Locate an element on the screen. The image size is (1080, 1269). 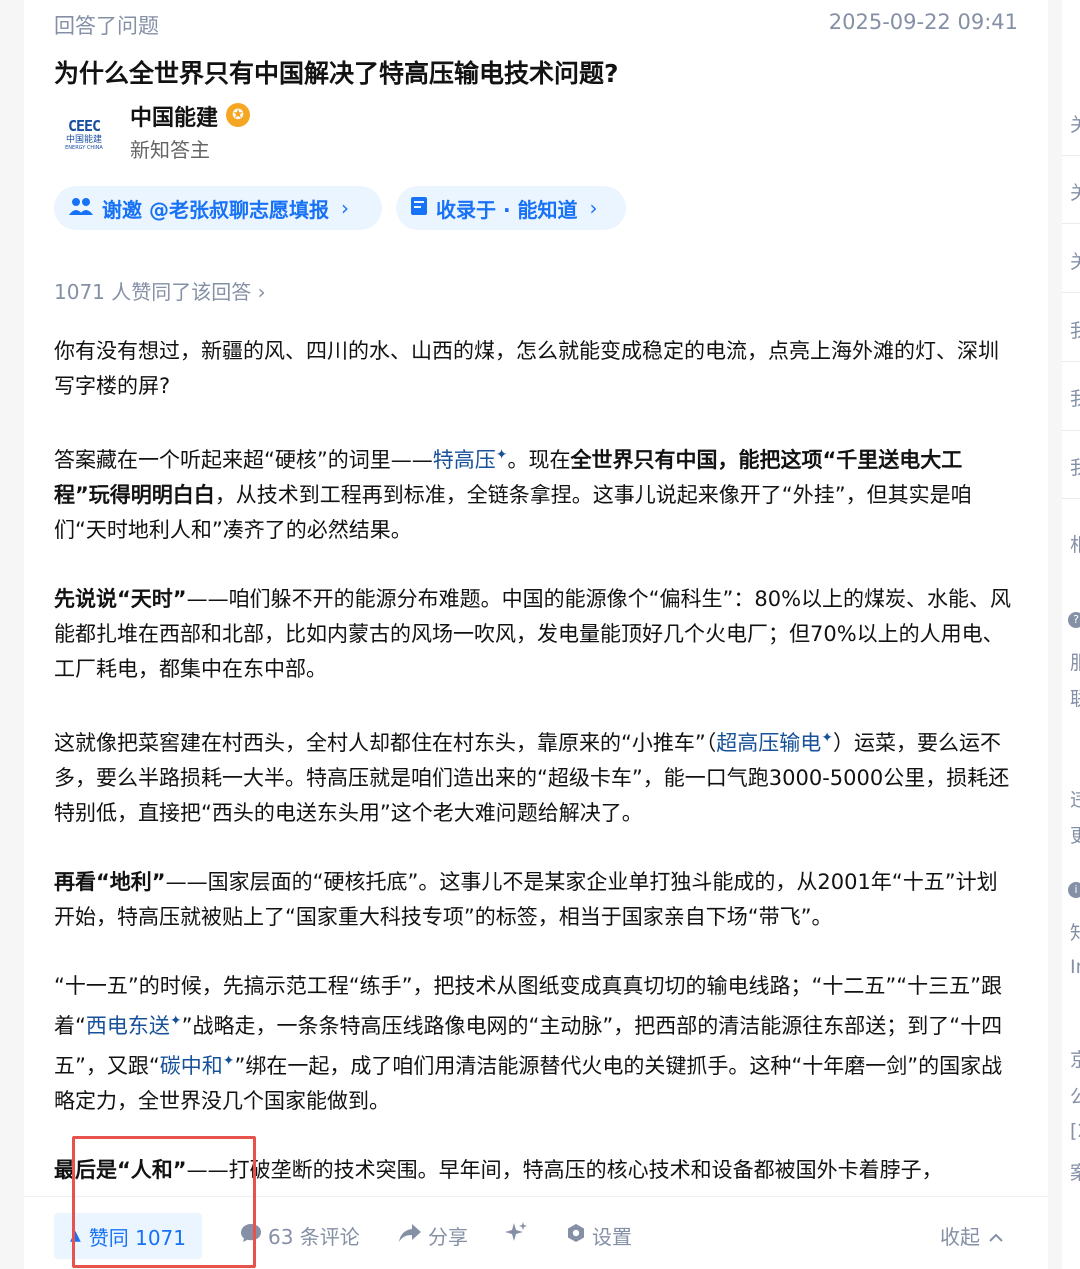
ai-button is located at coordinates (519, 1235).